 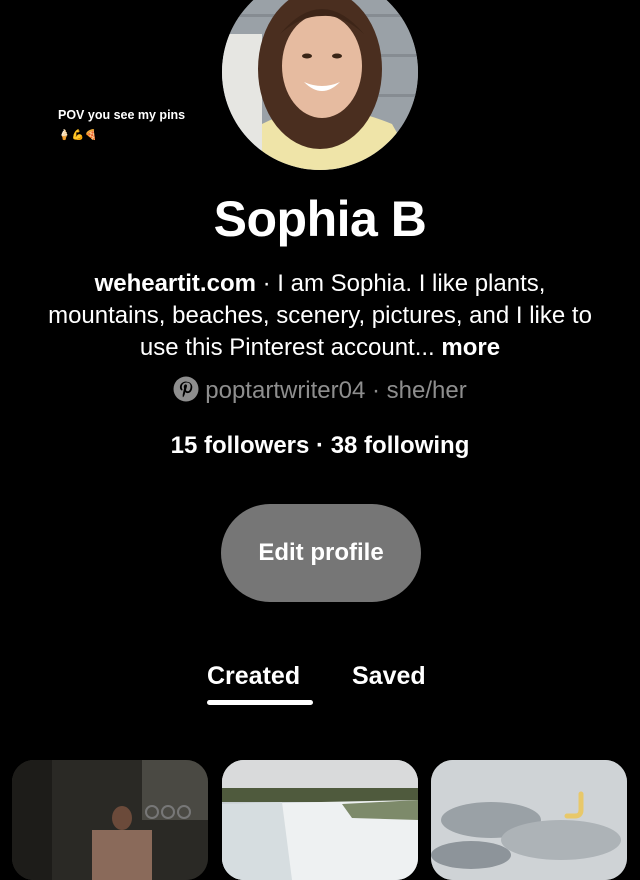 I want to click on pin-image-sky, so click(x=529, y=820).